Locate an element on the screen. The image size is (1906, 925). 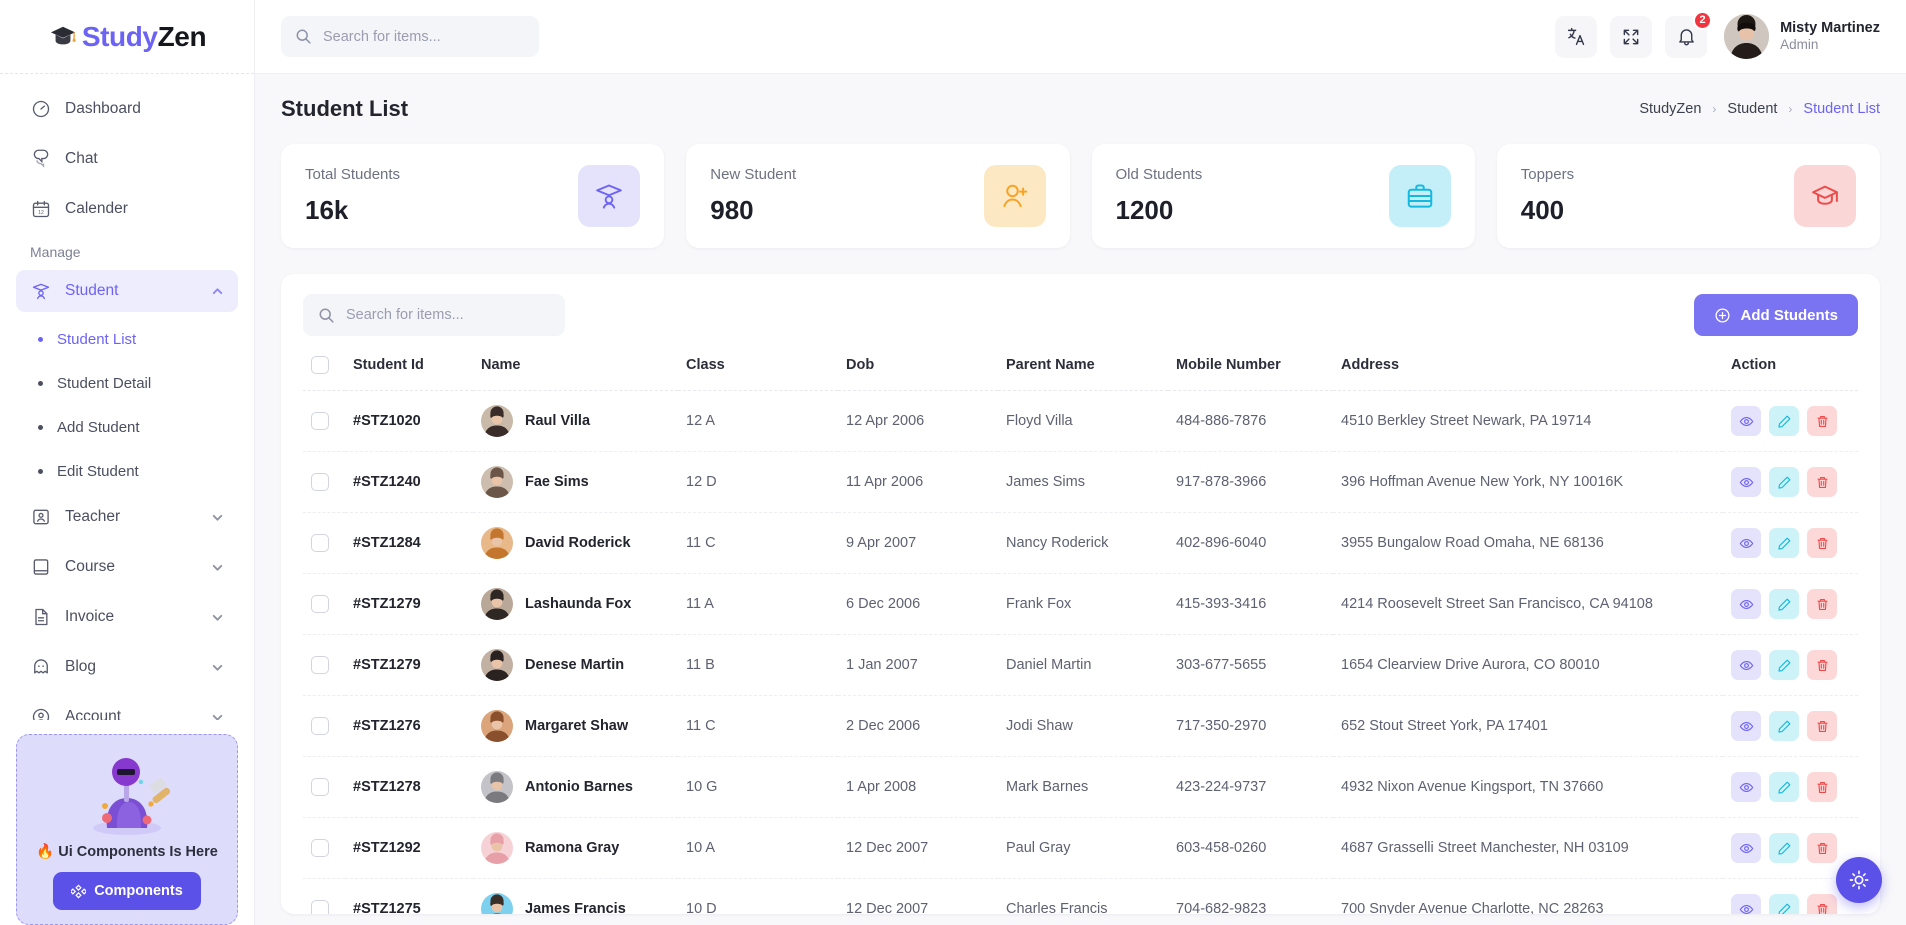
table-toolbar: Search for items... Add Students is located at coordinates (1080, 315).